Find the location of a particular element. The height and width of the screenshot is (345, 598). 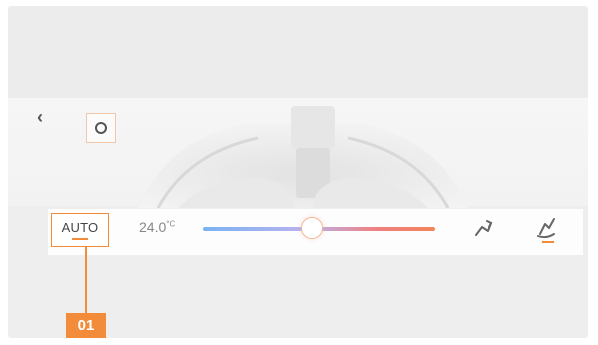

seat-airflow-icon is located at coordinates (547, 230).